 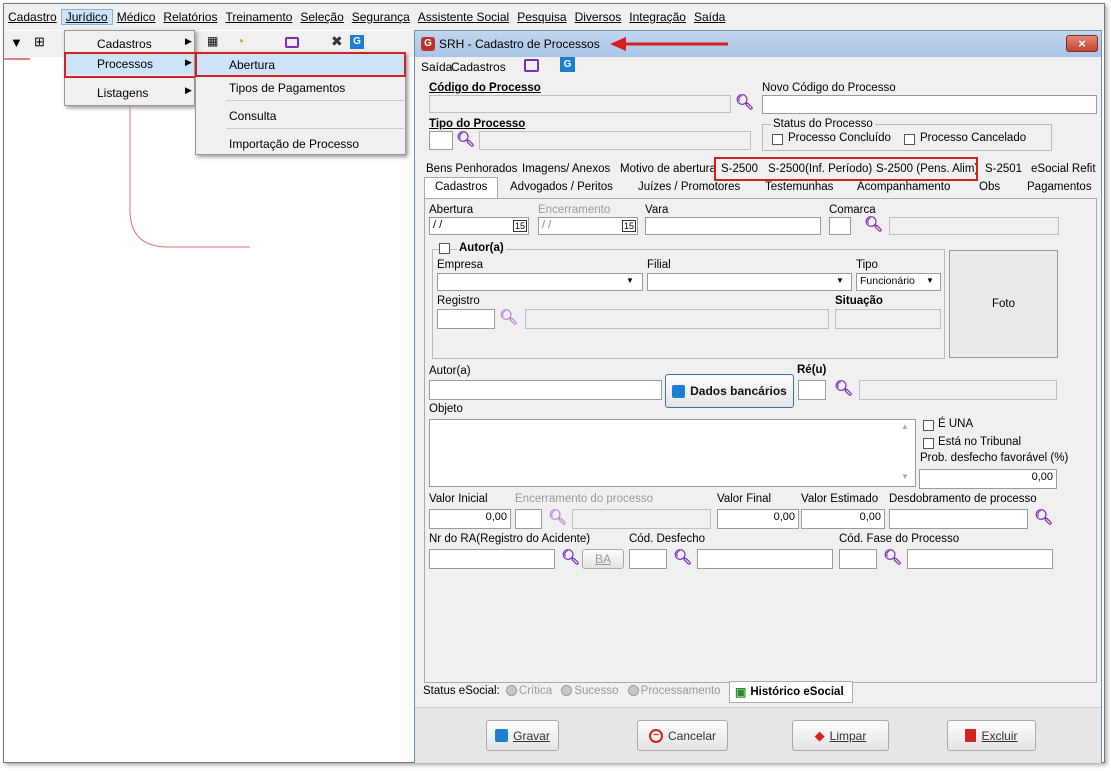 I want to click on tab-advogados-peritos: Advogados / Peritos, so click(x=561, y=187).